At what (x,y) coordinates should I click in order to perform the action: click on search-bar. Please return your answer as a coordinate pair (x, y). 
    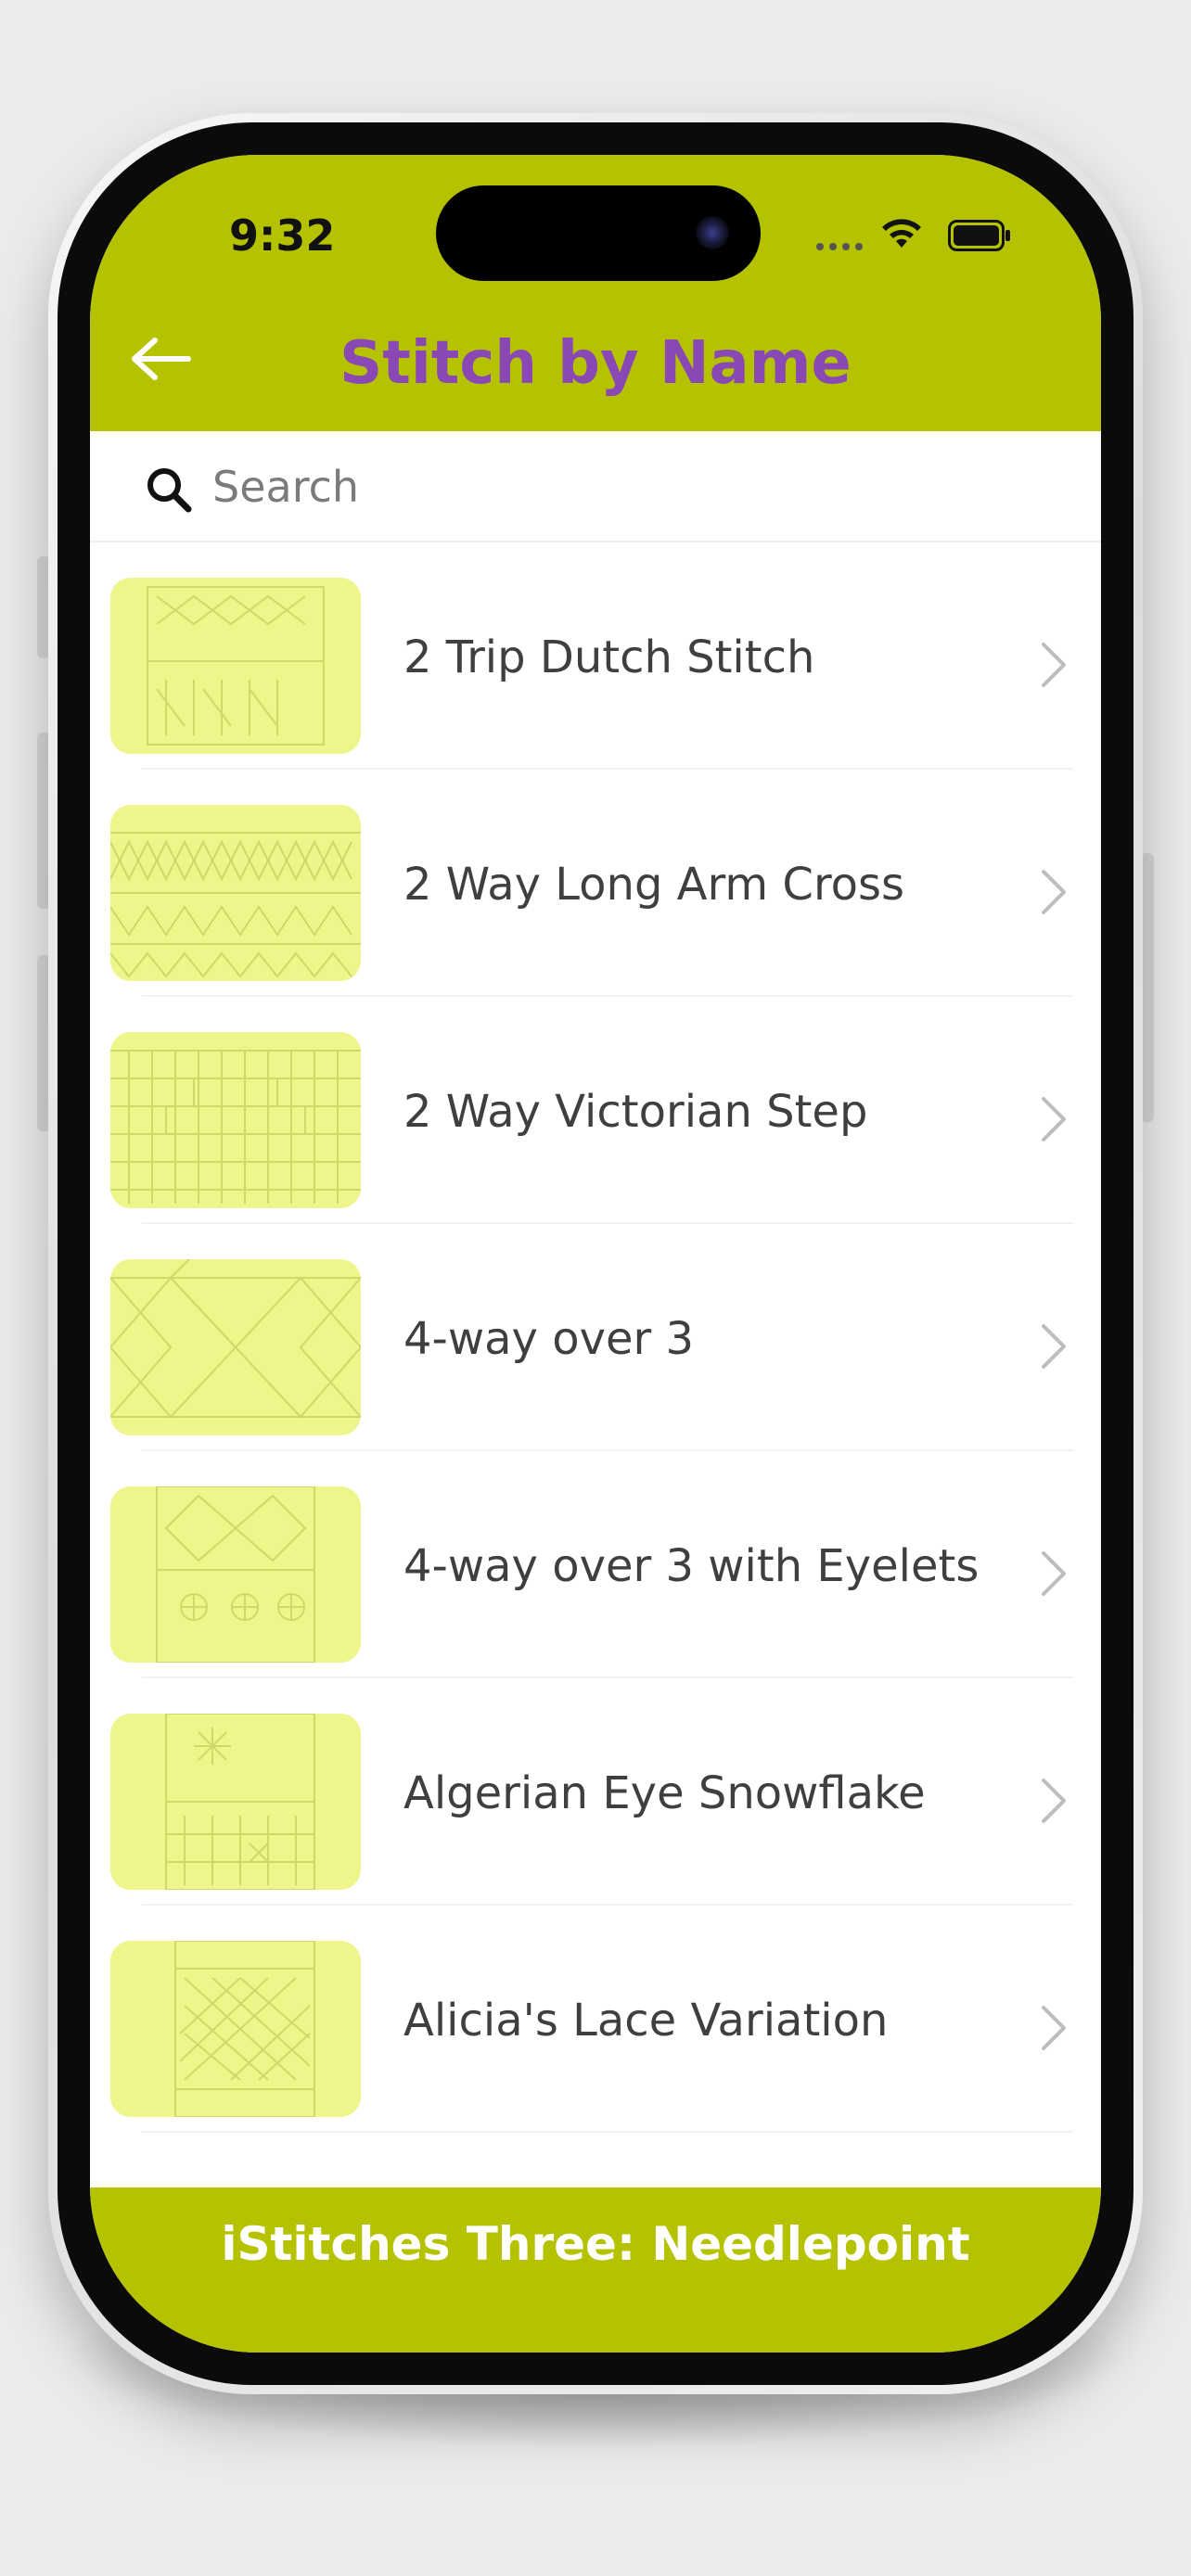
    Looking at the image, I should click on (595, 486).